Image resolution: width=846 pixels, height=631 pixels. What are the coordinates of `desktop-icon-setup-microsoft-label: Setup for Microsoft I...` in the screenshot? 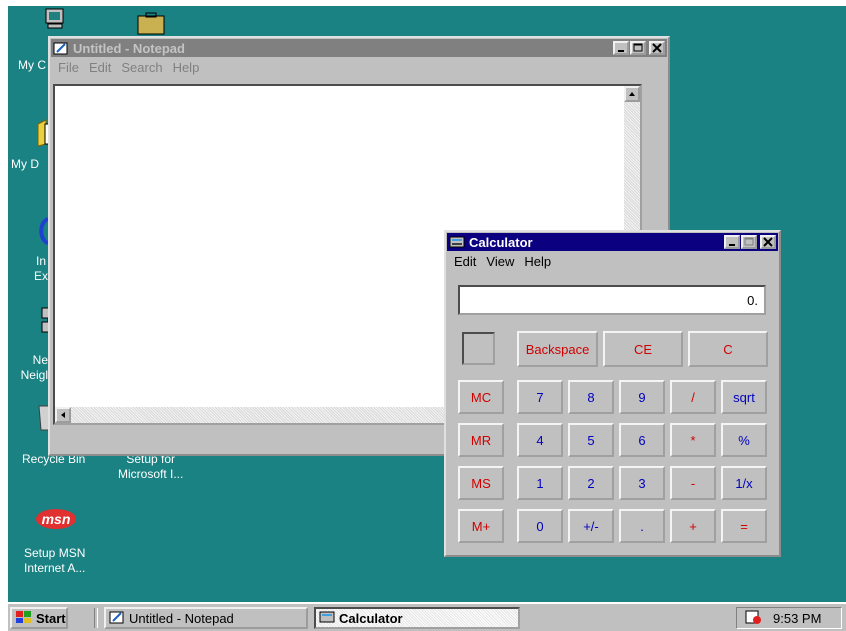 It's located at (150, 467).